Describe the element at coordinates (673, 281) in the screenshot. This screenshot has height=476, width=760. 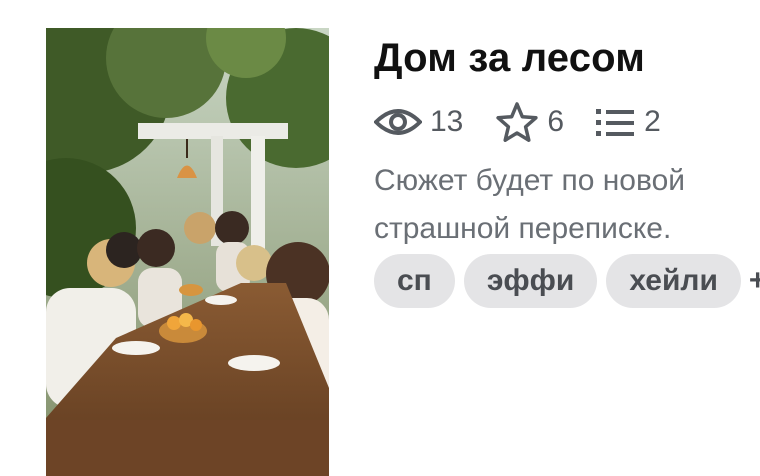
I see `tag-chip: хейли` at that location.